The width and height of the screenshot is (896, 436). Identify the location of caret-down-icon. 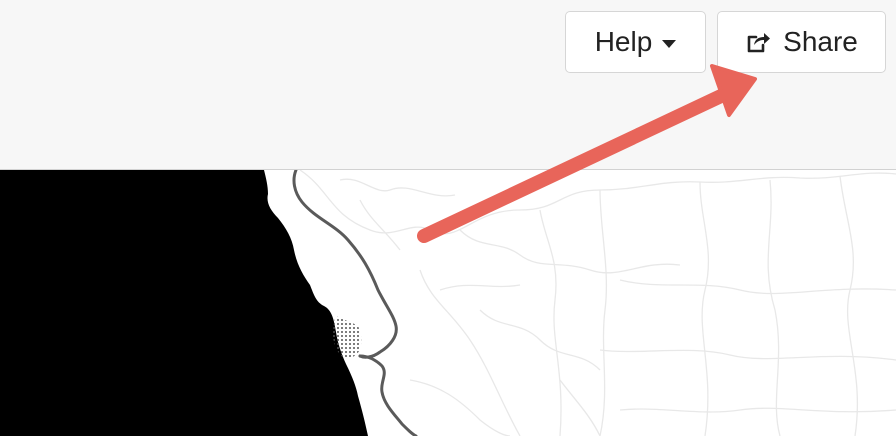
(669, 43).